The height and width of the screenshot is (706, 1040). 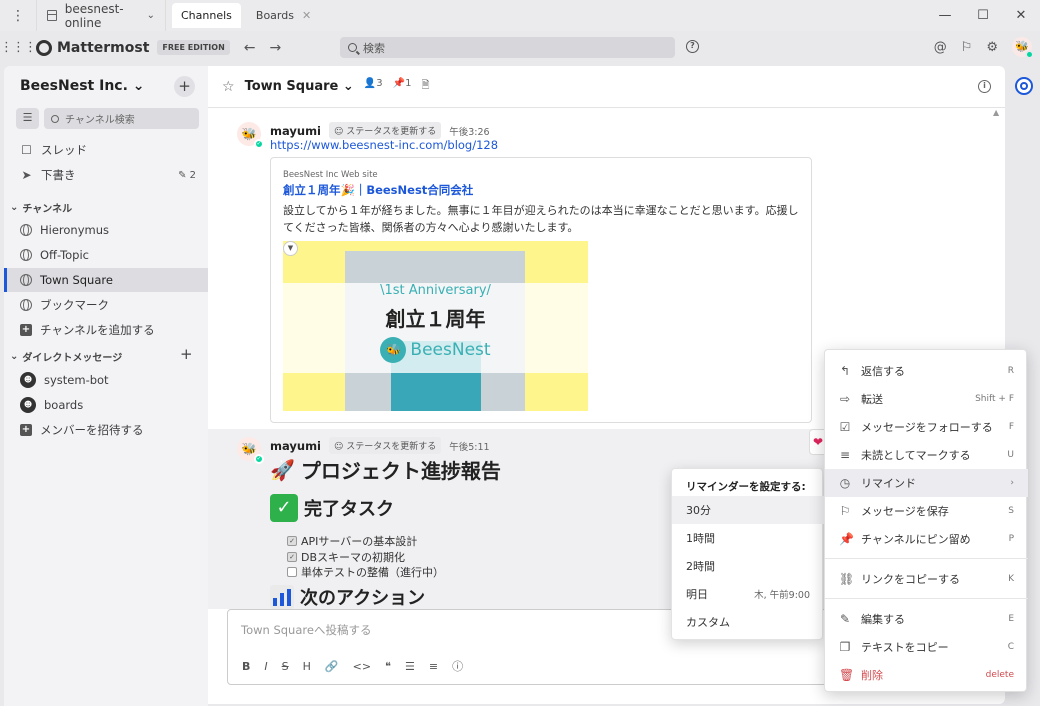 What do you see at coordinates (748, 510) in the screenshot?
I see `reminder-option-30min: 30分` at bounding box center [748, 510].